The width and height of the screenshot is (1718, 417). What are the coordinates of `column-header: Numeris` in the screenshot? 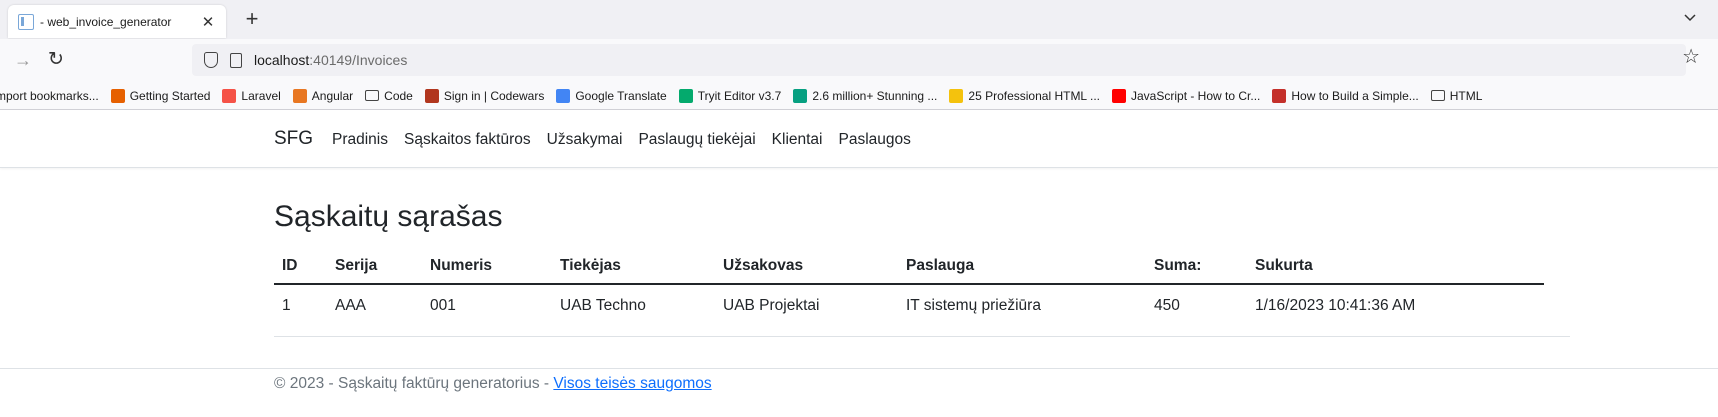 It's located at (487, 266).